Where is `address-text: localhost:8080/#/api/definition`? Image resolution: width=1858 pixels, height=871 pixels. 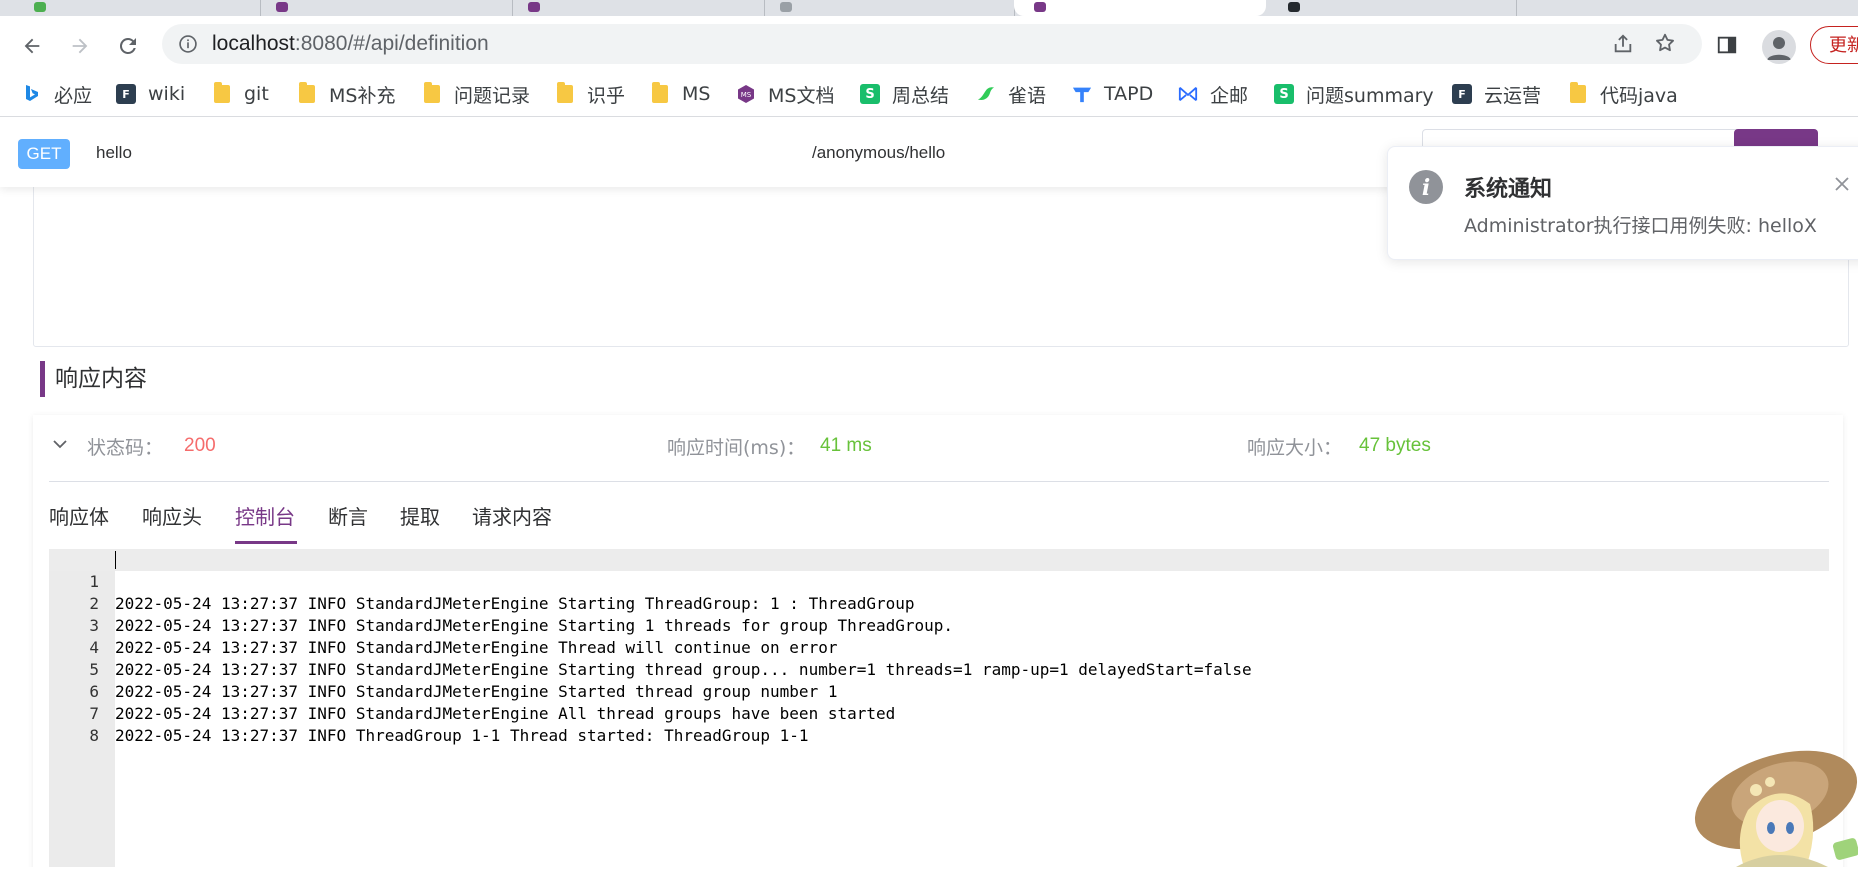 address-text: localhost:8080/#/api/definition is located at coordinates (350, 44).